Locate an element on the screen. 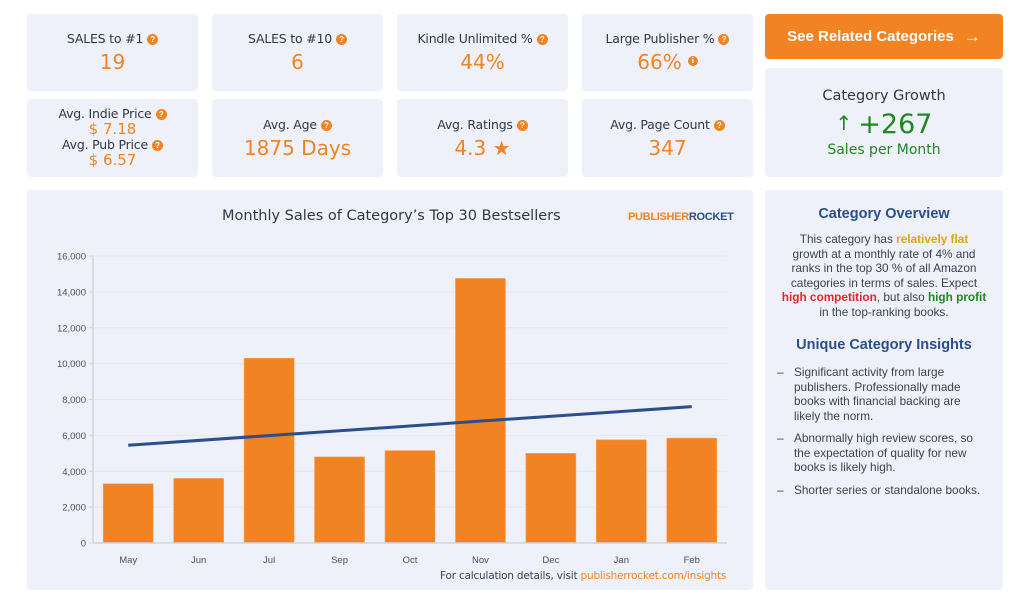 The image size is (1024, 606). arrow-up-icon: ↑ is located at coordinates (844, 122).